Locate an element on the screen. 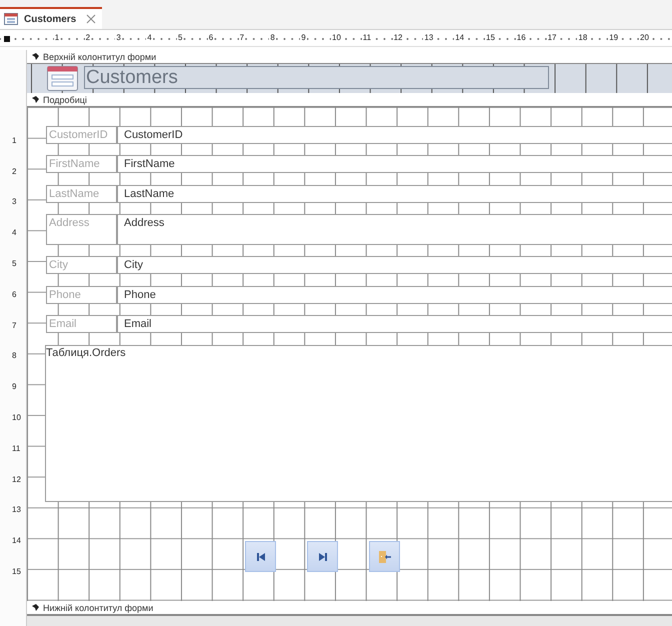 The width and height of the screenshot is (672, 626). section-title: Подробиці is located at coordinates (65, 99).